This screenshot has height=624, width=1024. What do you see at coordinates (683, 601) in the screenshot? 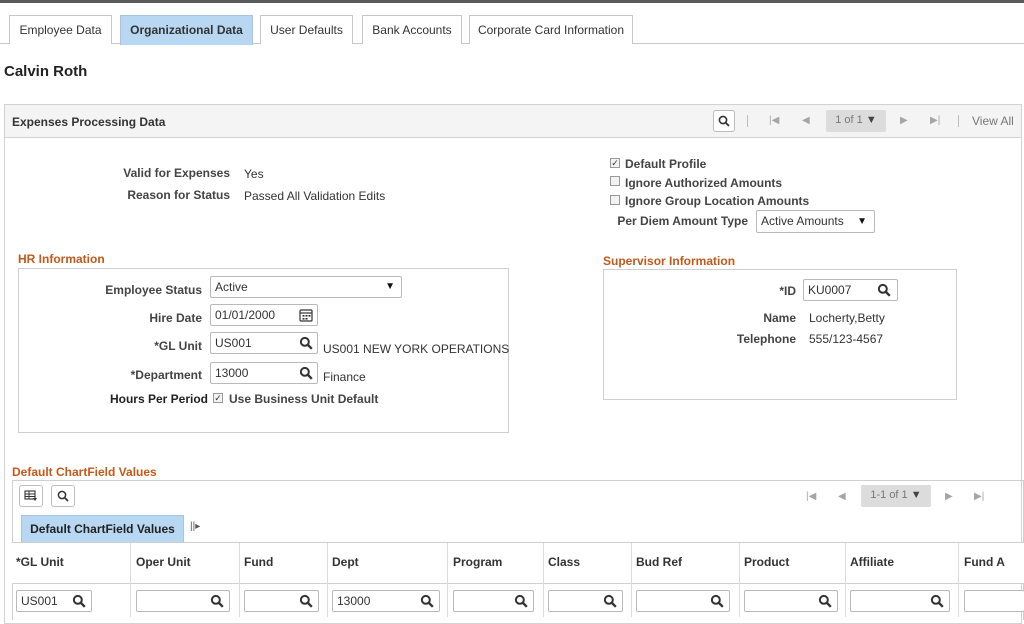
I see `row-bud-ref-field` at bounding box center [683, 601].